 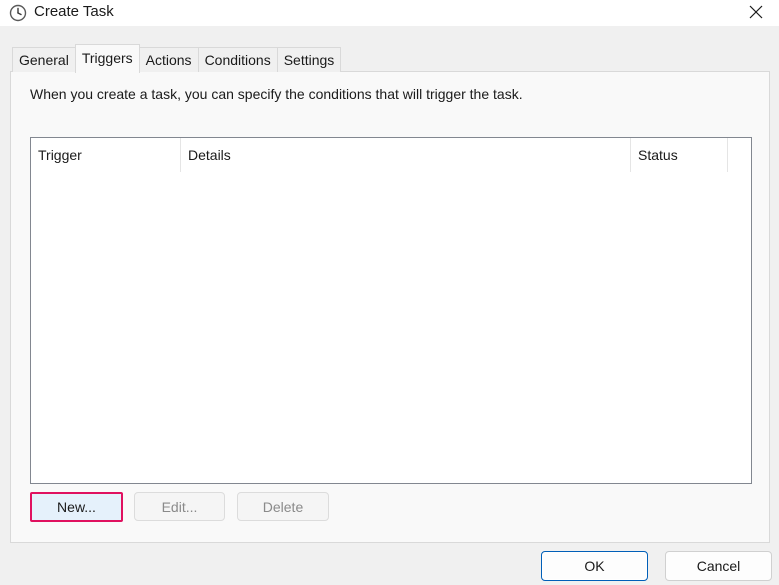 I want to click on close-icon, so click(x=756, y=13).